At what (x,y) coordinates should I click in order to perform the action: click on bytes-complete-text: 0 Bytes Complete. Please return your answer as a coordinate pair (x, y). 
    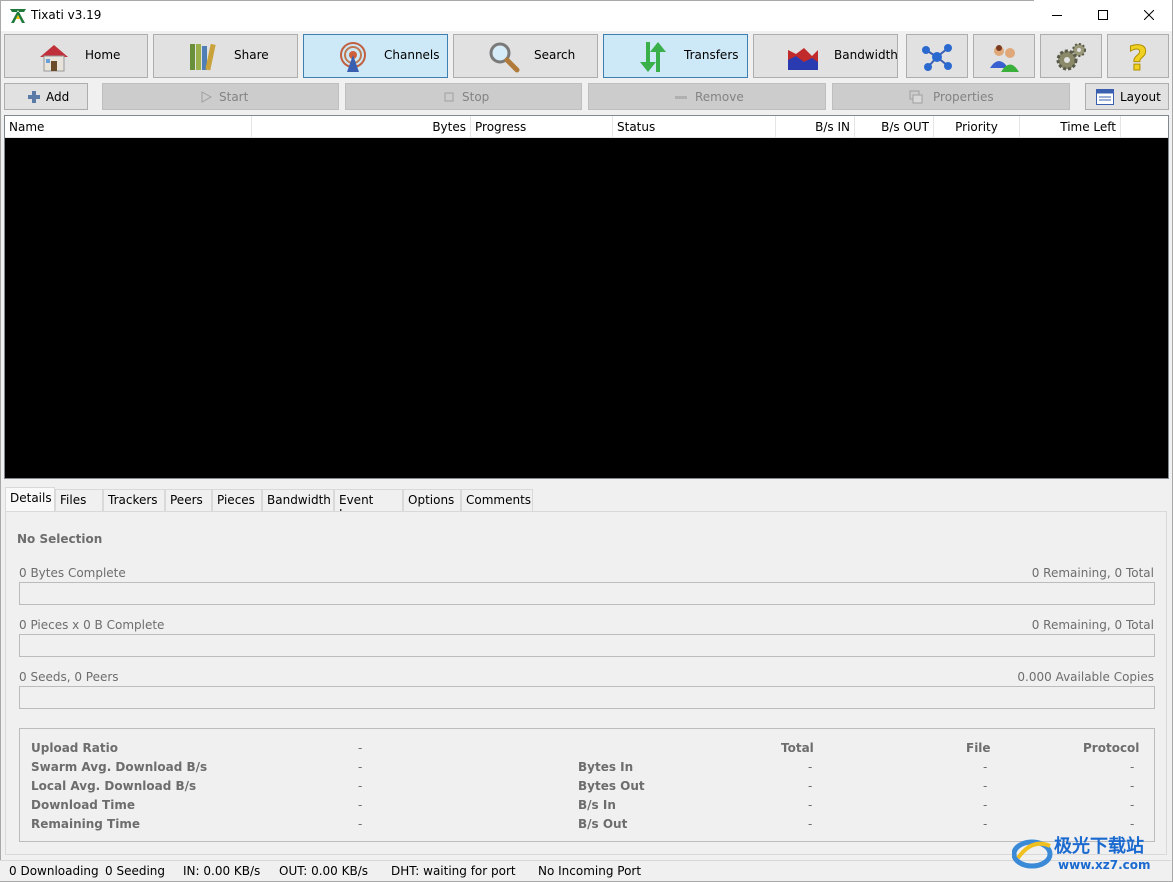
    Looking at the image, I should click on (72, 573).